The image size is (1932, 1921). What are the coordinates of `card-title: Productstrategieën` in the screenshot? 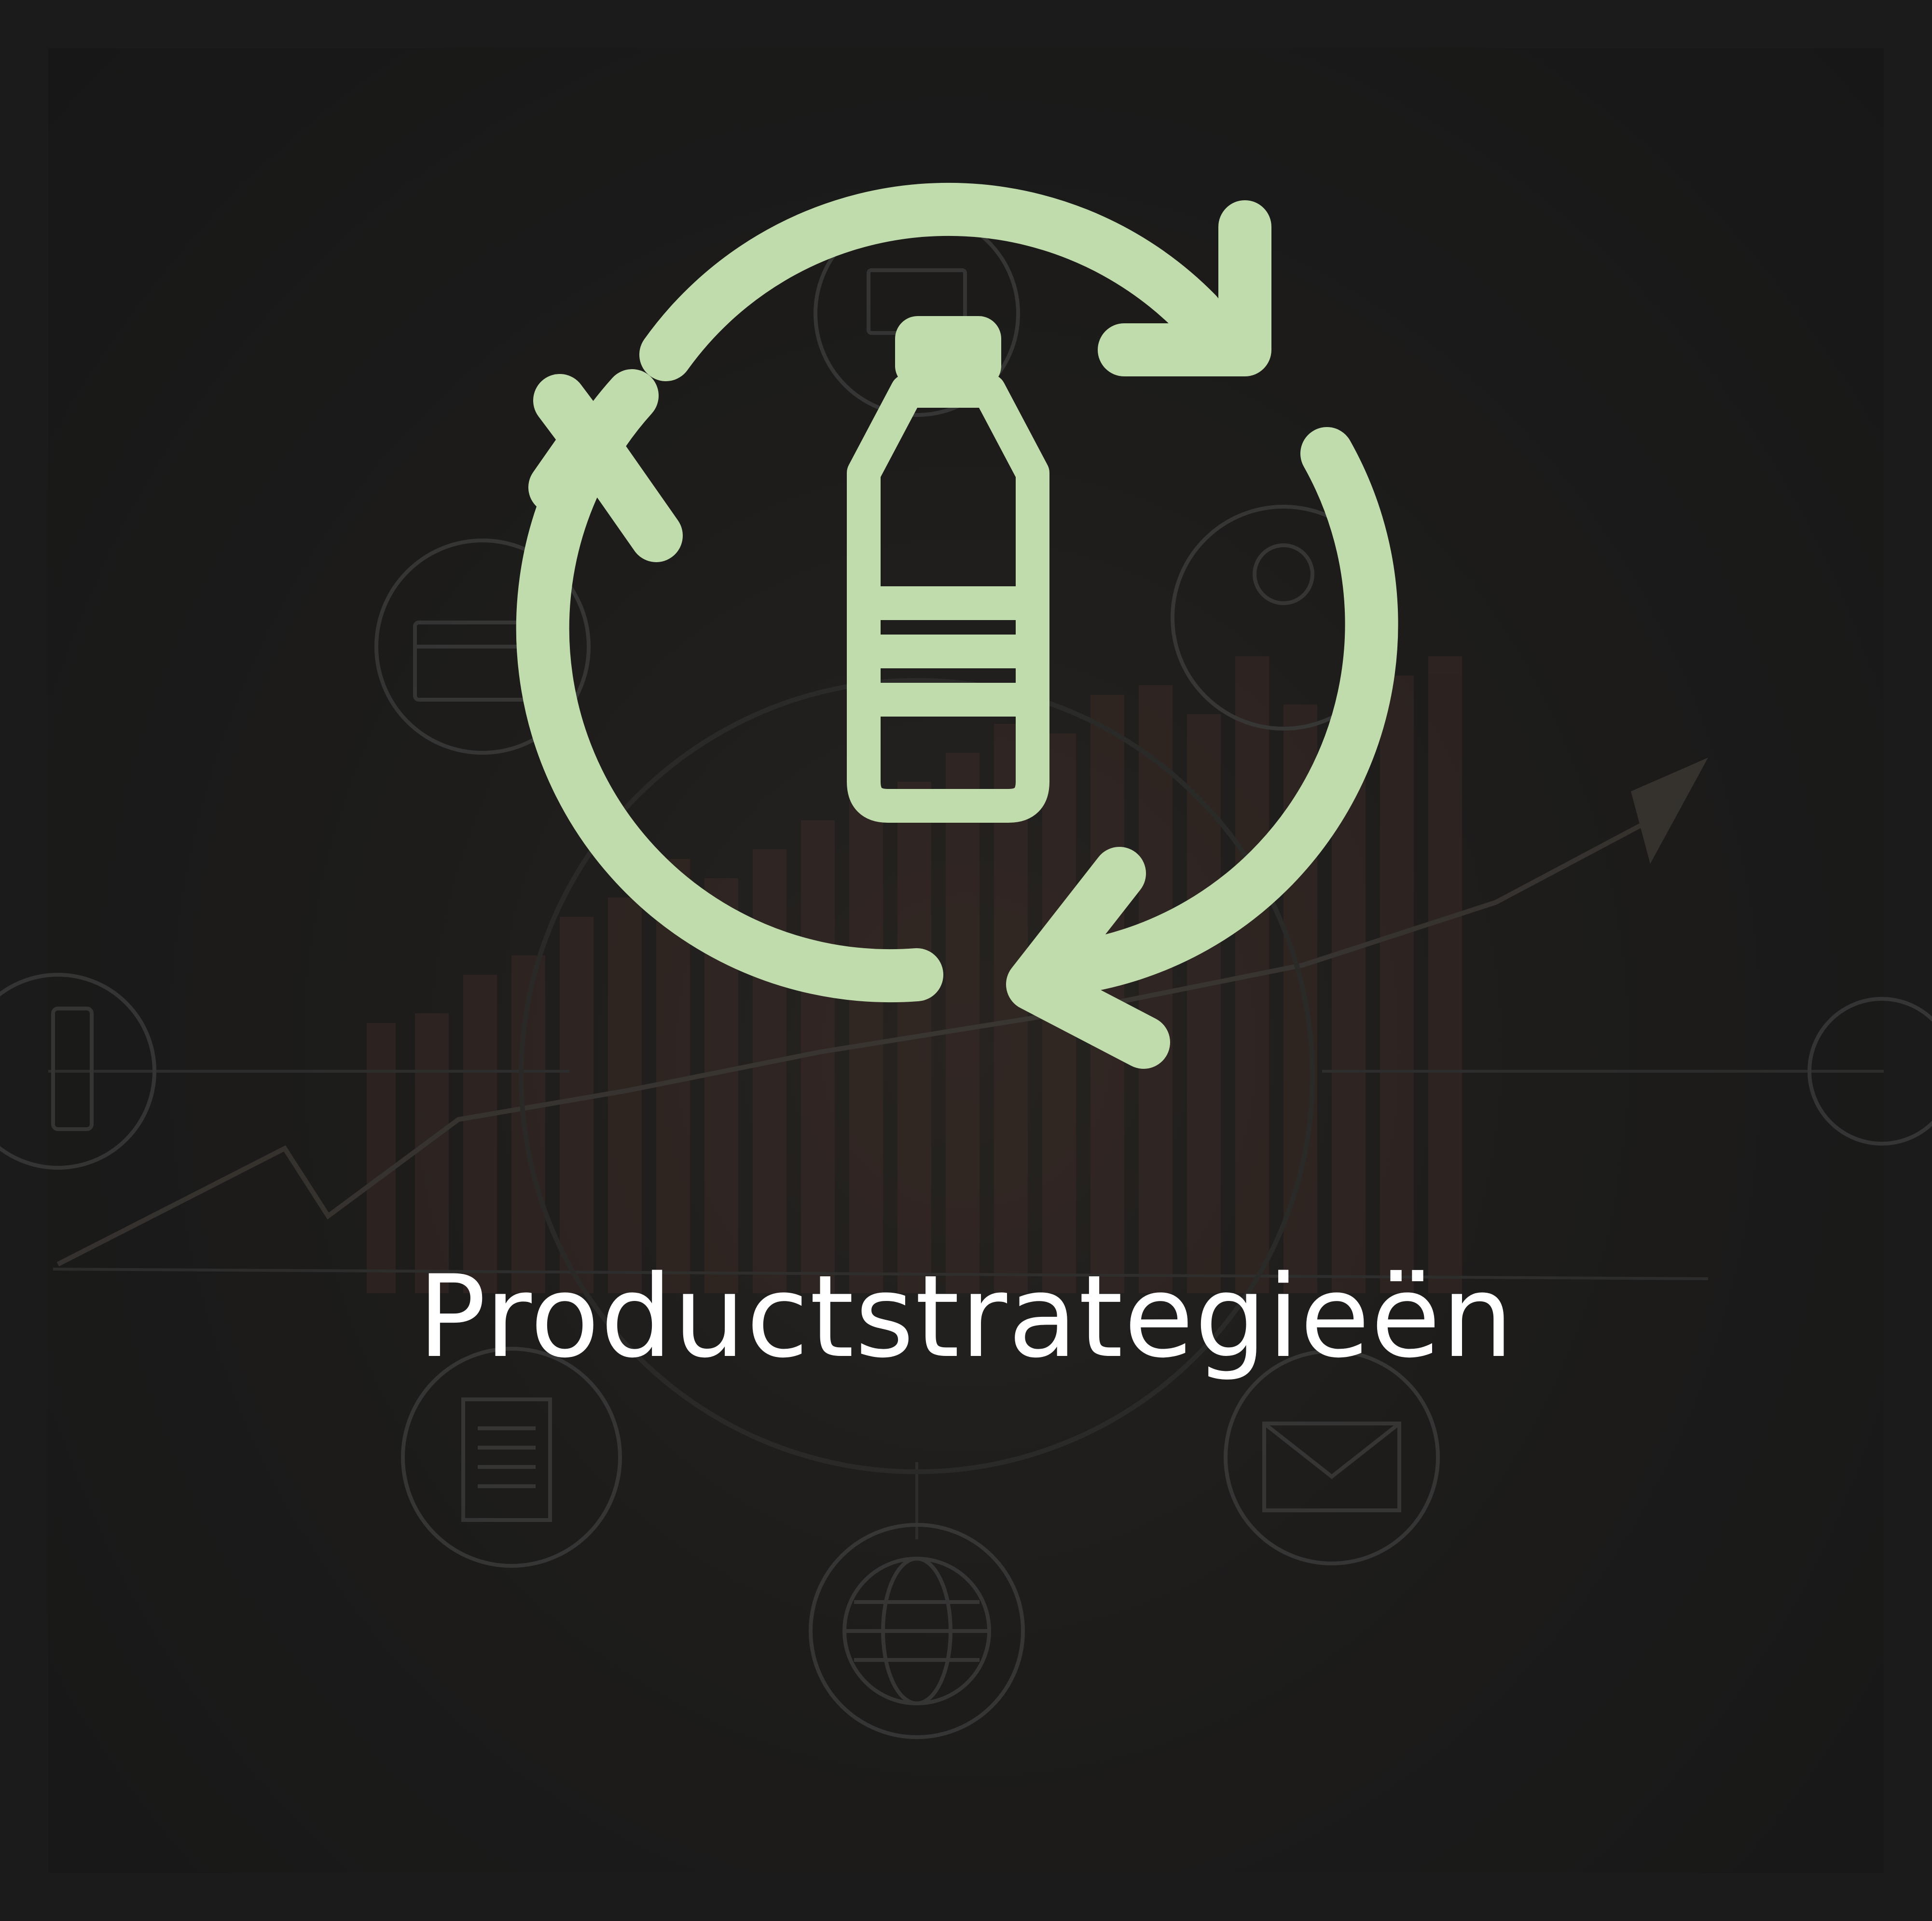 It's located at (966, 1317).